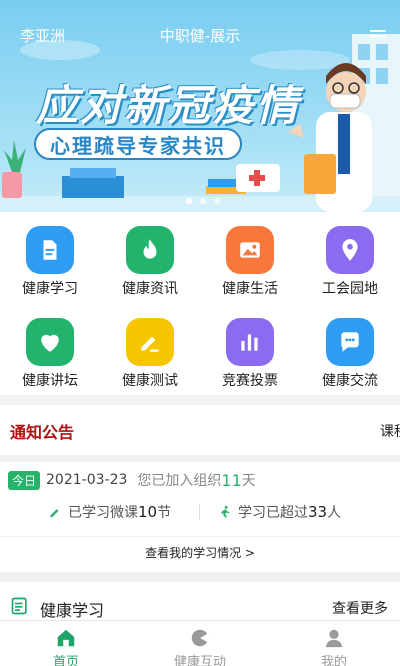 The height and width of the screenshot is (666, 400). What do you see at coordinates (200, 22) in the screenshot?
I see `top-bar: 李亚洲 中职健-展示` at bounding box center [200, 22].